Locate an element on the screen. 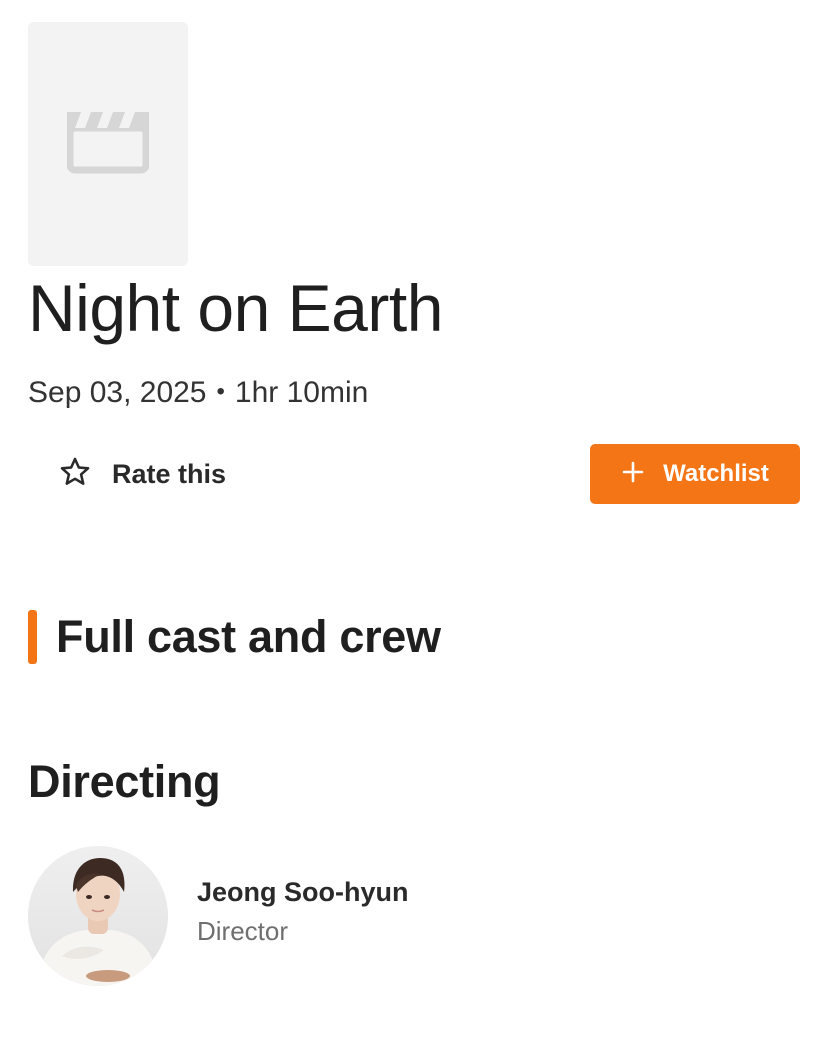 This screenshot has width=828, height=1043. avatar is located at coordinates (98, 916).